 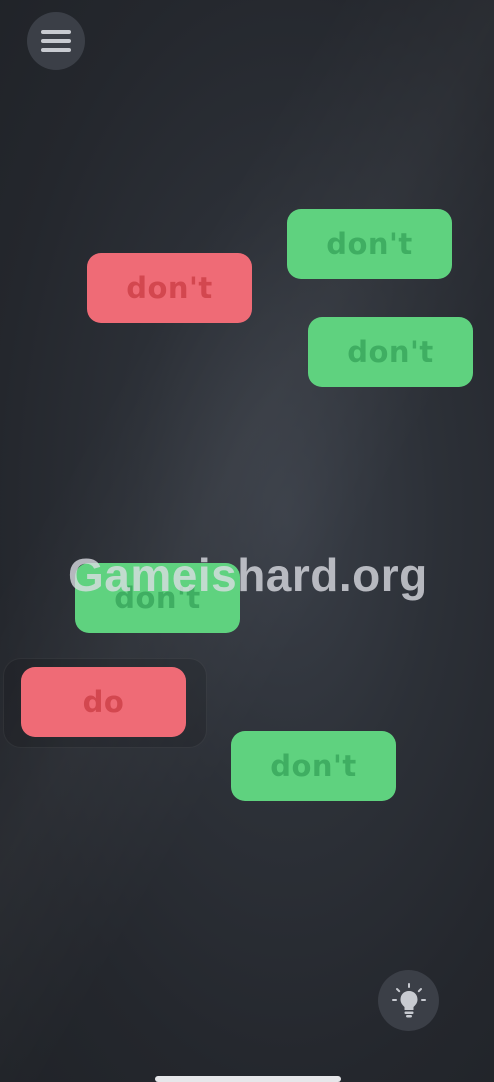 What do you see at coordinates (248, 1079) in the screenshot?
I see `home-indicator` at bounding box center [248, 1079].